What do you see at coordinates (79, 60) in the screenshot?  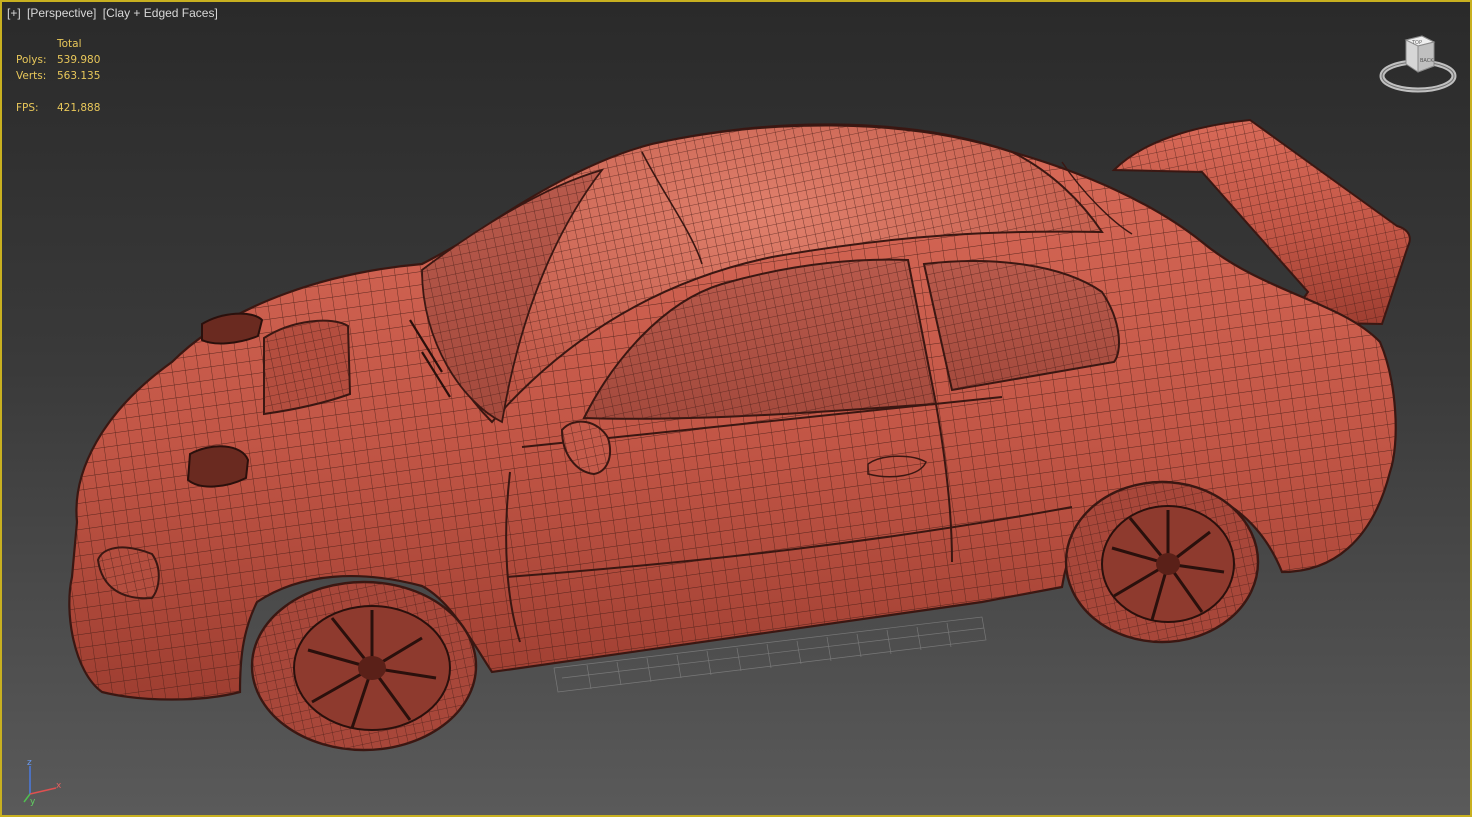 I see `polys-value: 539.980` at bounding box center [79, 60].